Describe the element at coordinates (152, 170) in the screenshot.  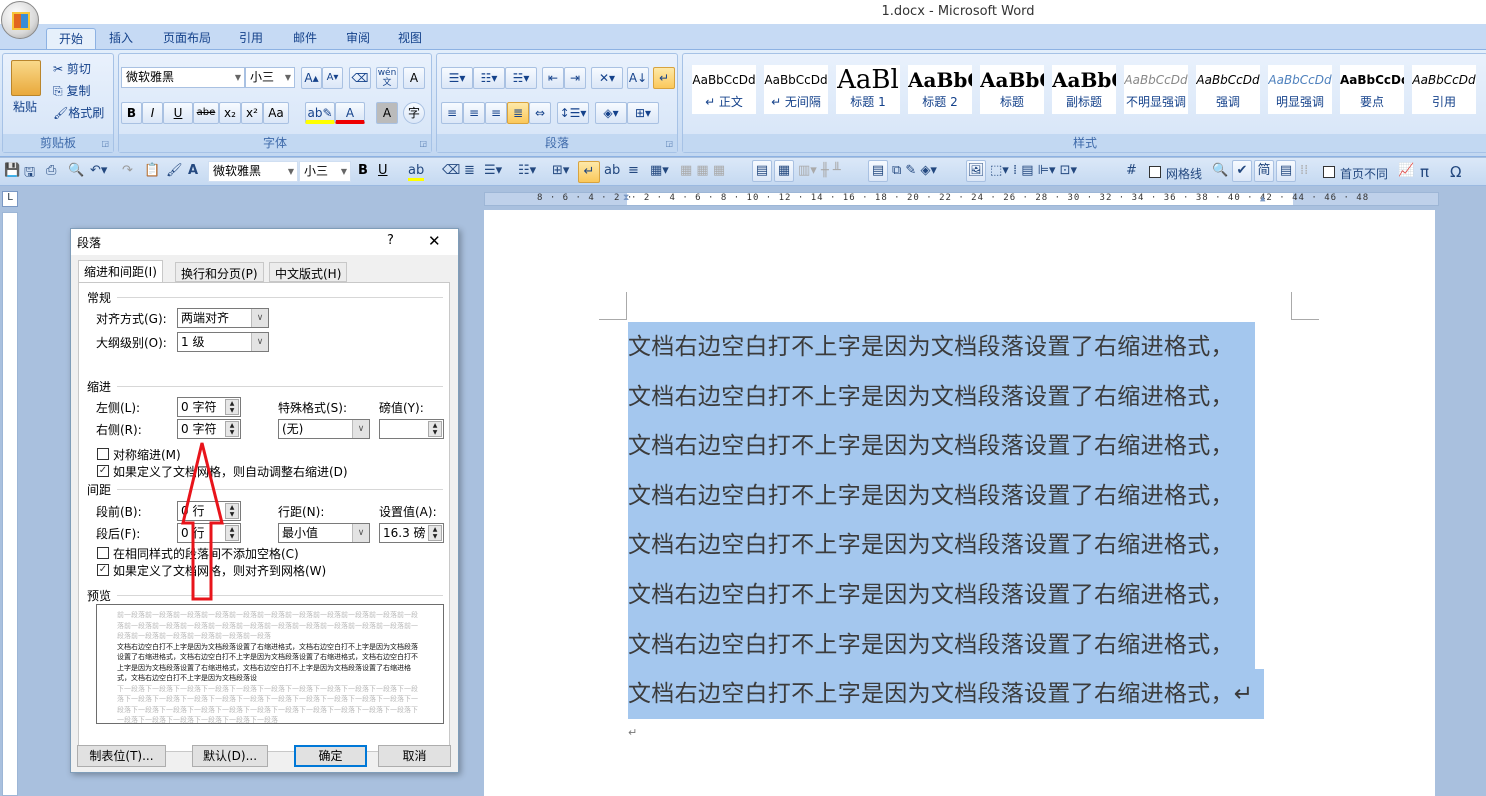
I see `paste-icon: 📋` at that location.